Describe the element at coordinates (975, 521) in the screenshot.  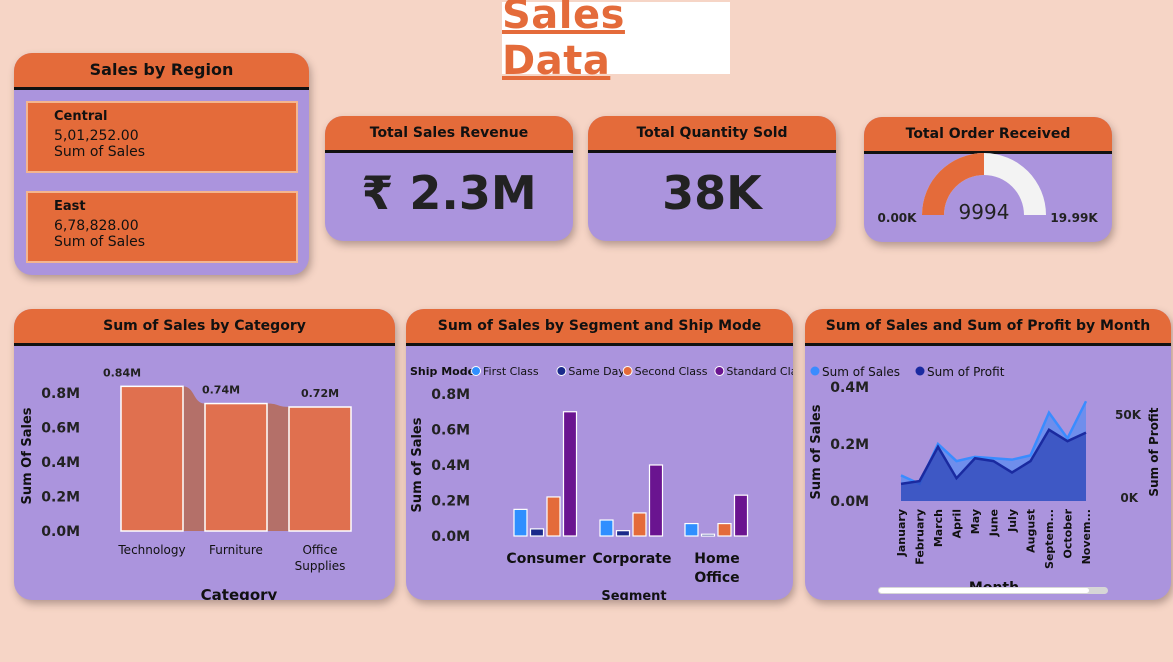
I see `x-tick-label: May` at that location.